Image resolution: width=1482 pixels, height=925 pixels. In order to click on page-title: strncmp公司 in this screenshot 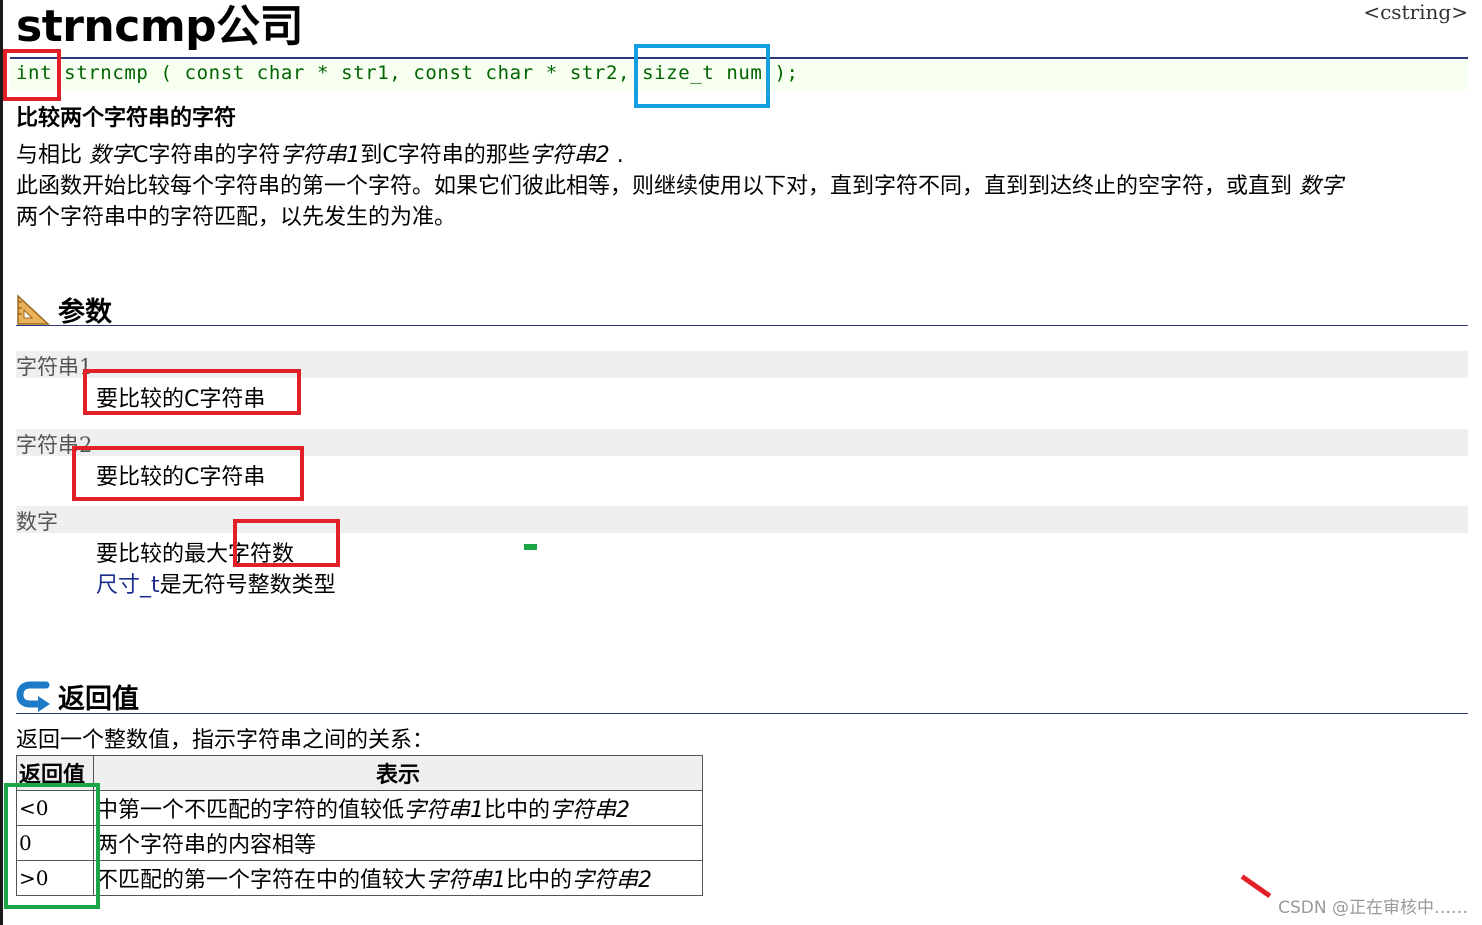, I will do `click(160, 26)`.